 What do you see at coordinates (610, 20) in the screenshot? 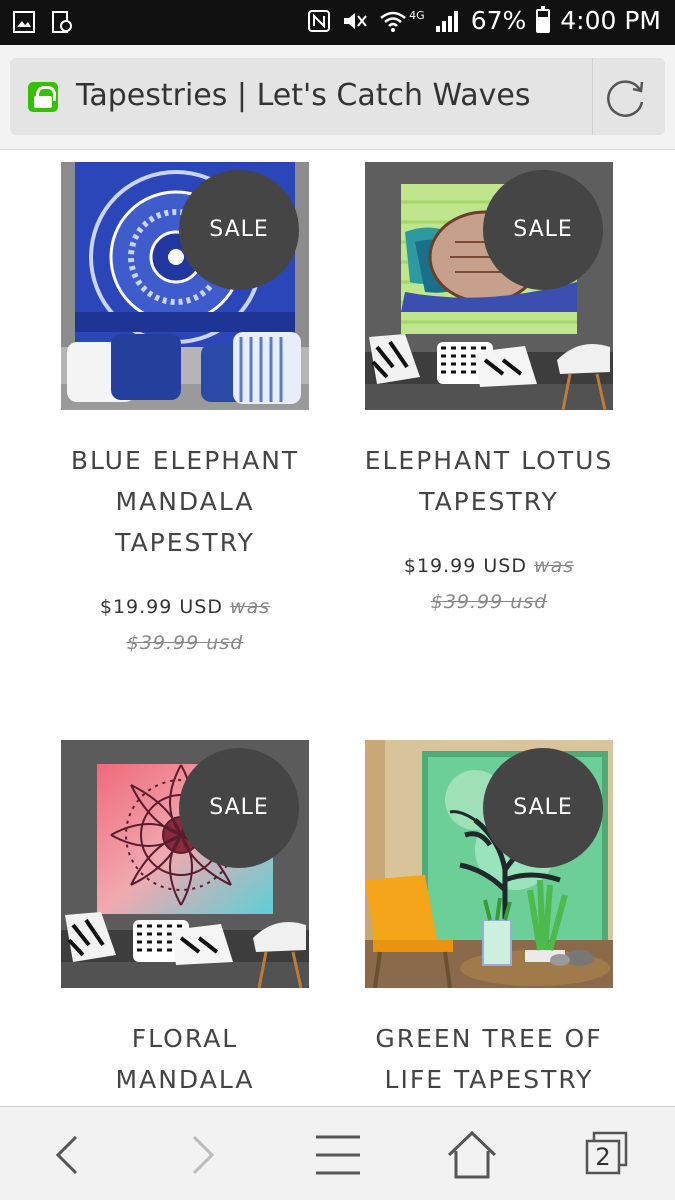
I see `clock: 4:00 PM` at bounding box center [610, 20].